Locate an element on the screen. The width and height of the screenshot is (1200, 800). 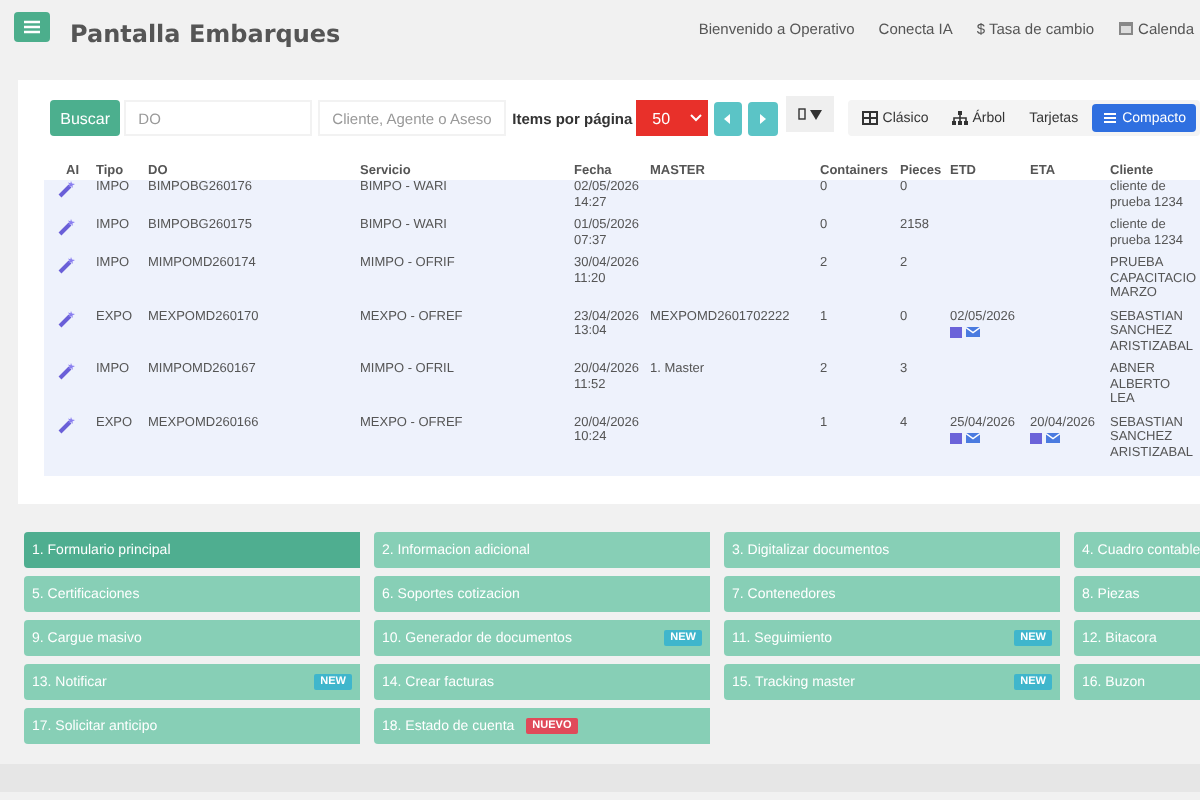
list-icon is located at coordinates (1110, 118).